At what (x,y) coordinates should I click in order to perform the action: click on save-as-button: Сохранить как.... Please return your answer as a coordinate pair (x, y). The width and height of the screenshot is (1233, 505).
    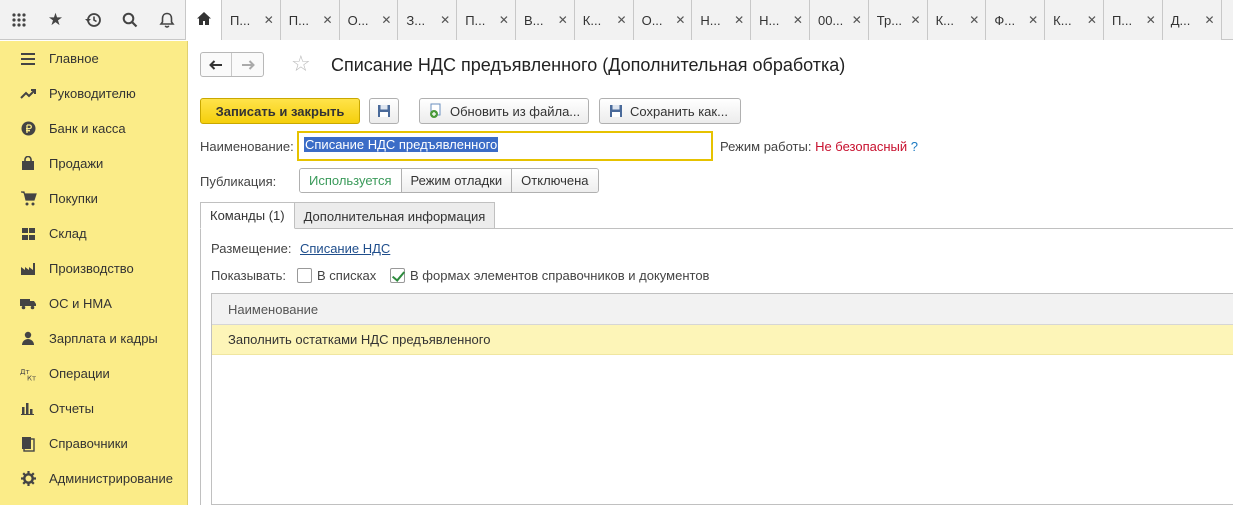
    Looking at the image, I should click on (670, 111).